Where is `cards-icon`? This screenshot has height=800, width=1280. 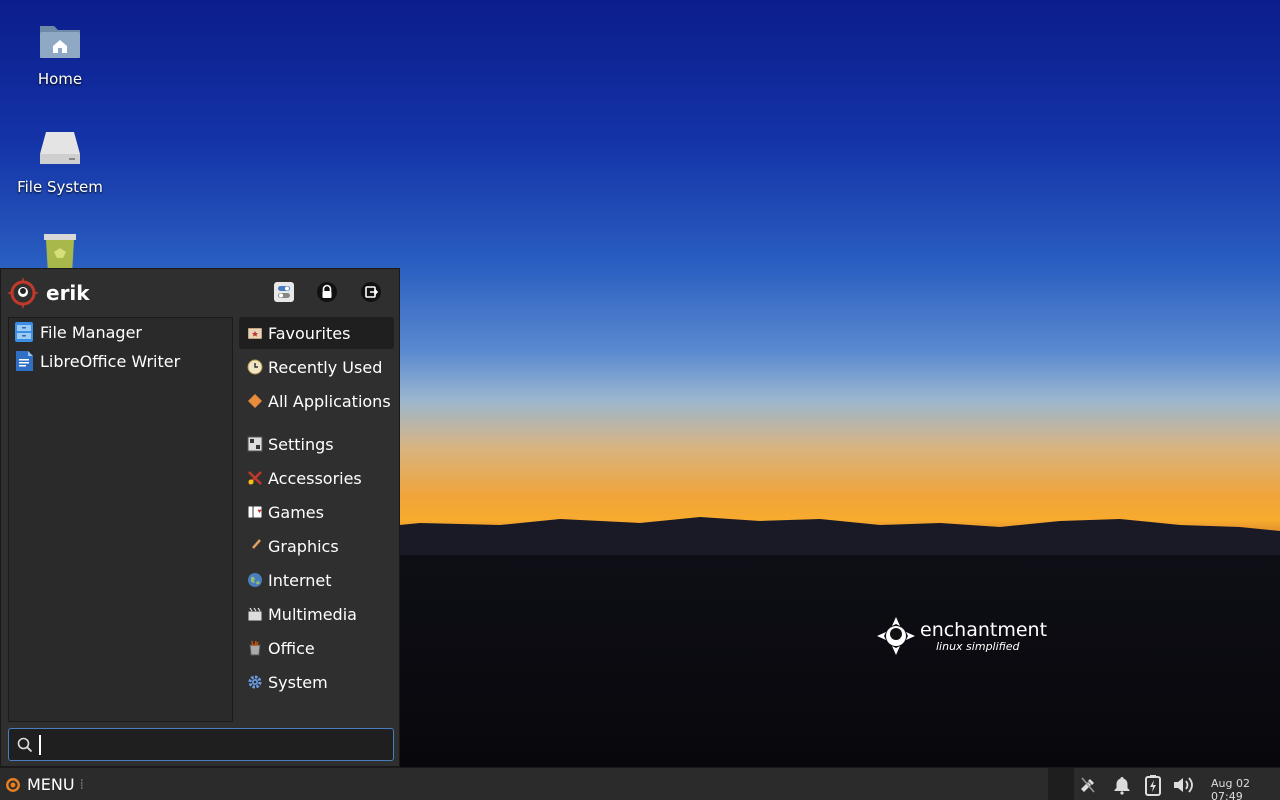
cards-icon is located at coordinates (255, 512).